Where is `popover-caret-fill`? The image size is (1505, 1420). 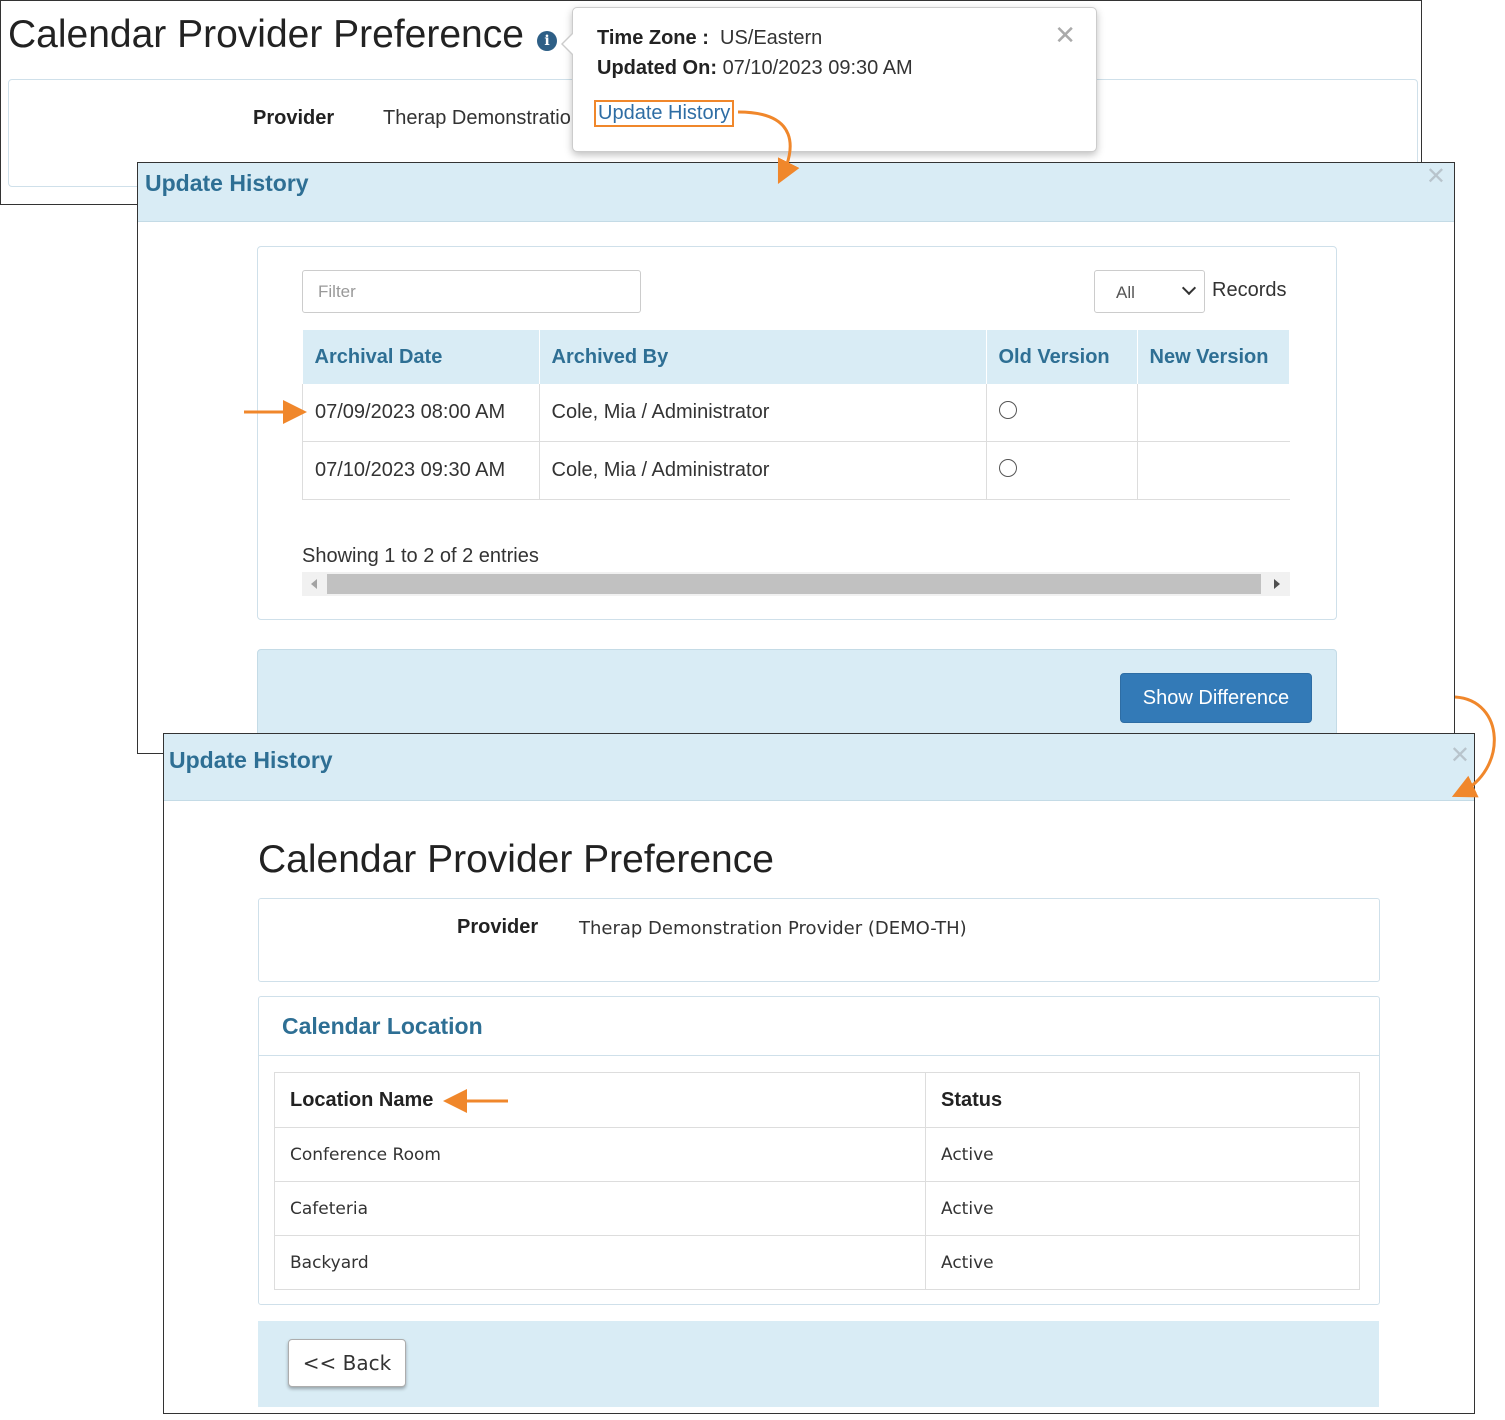 popover-caret-fill is located at coordinates (568, 44).